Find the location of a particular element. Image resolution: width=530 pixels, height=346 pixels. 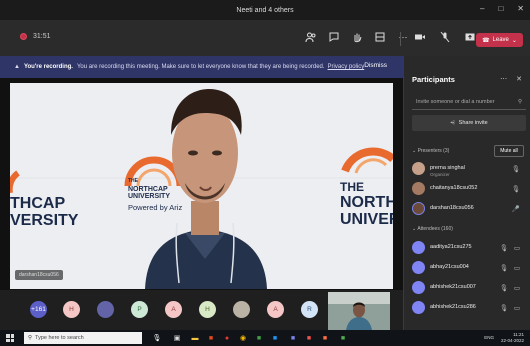

share-icon: ⩤ is located at coordinates (452, 122).